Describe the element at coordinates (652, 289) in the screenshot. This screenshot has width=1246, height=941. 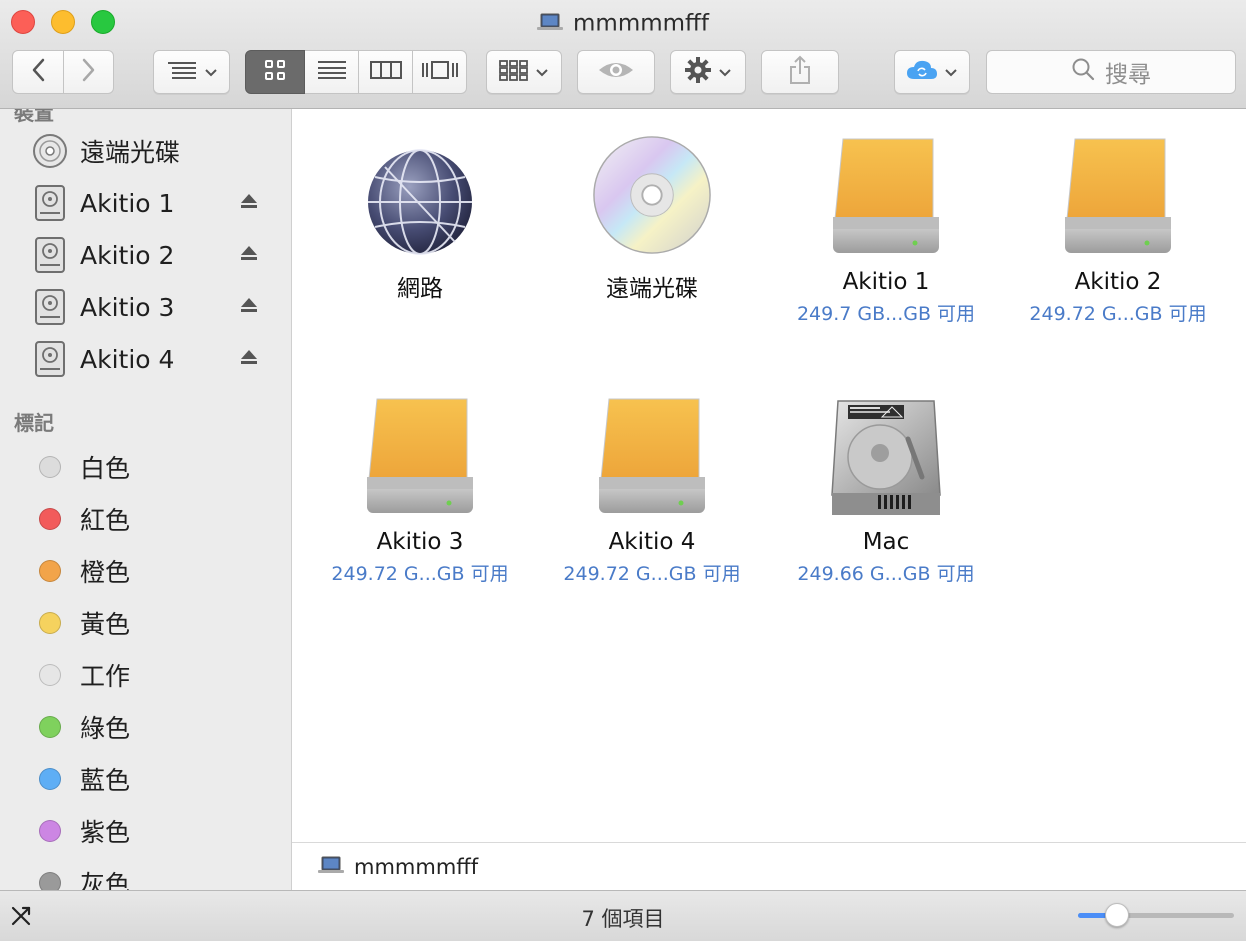
I see `item-name: 遠端光碟` at that location.